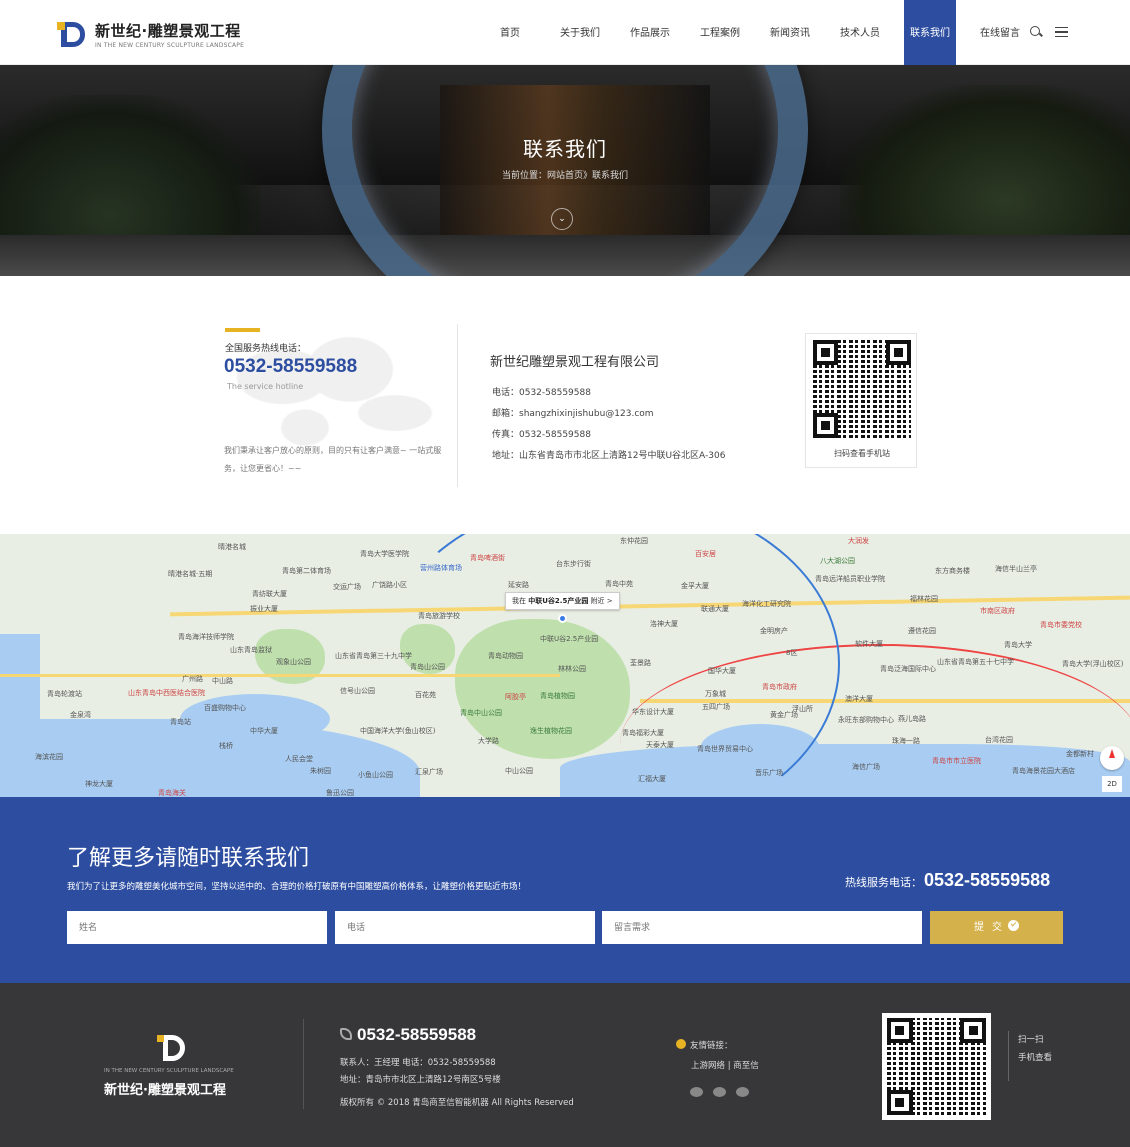 Image resolution: width=1130 pixels, height=1147 pixels. I want to click on map-label: 五四广场, so click(716, 707).